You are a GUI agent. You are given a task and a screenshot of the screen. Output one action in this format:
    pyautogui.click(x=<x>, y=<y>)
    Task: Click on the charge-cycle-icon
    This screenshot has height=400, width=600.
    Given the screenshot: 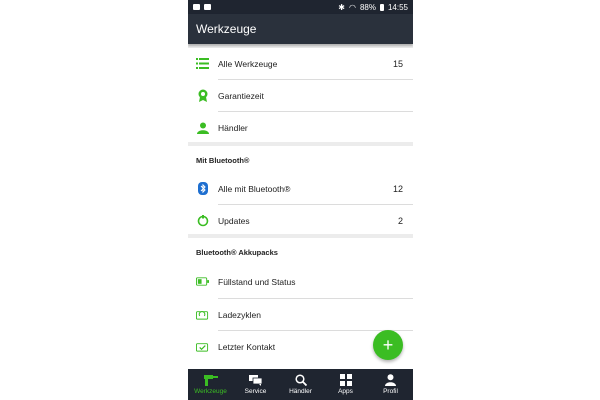 What is the action you would take?
    pyautogui.click(x=202, y=314)
    